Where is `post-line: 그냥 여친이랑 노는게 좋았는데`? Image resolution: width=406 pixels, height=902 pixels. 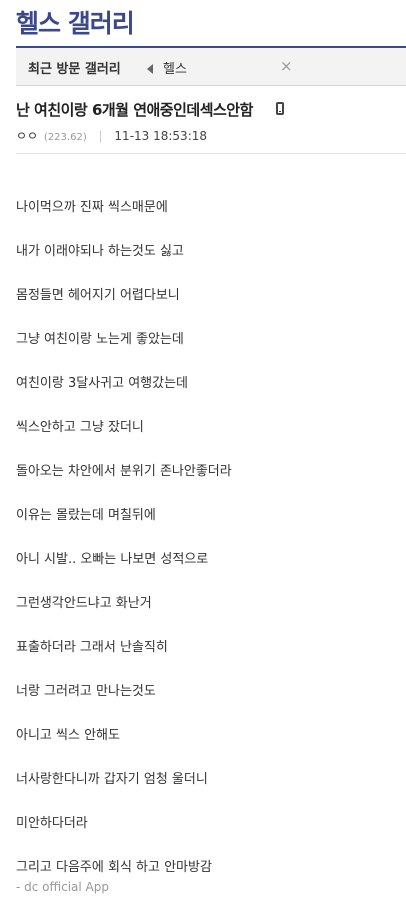
post-line: 그냥 여친이랑 노는게 좋았는데 is located at coordinates (100, 339).